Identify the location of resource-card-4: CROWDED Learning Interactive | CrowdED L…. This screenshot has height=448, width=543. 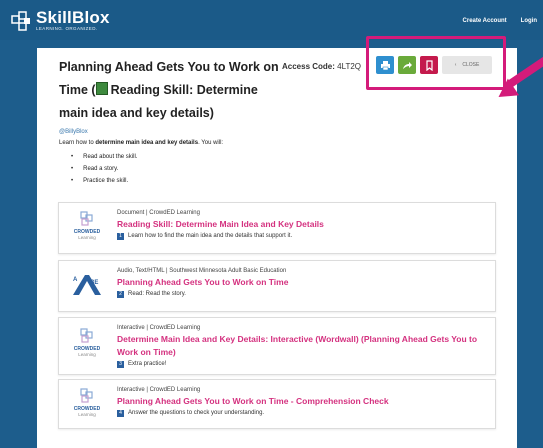
(277, 404).